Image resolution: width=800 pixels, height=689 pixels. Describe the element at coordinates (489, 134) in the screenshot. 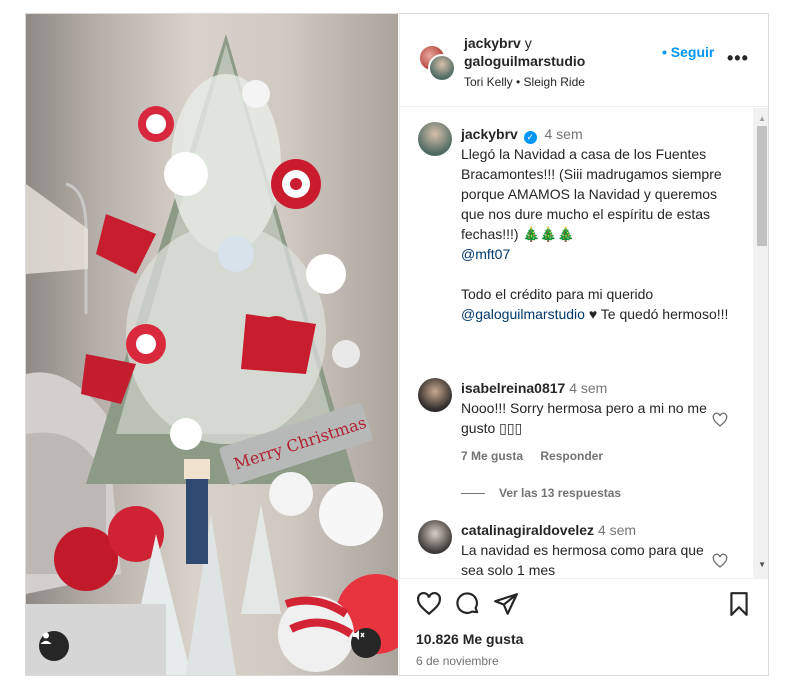

I see `caption-username: jackybrv` at that location.